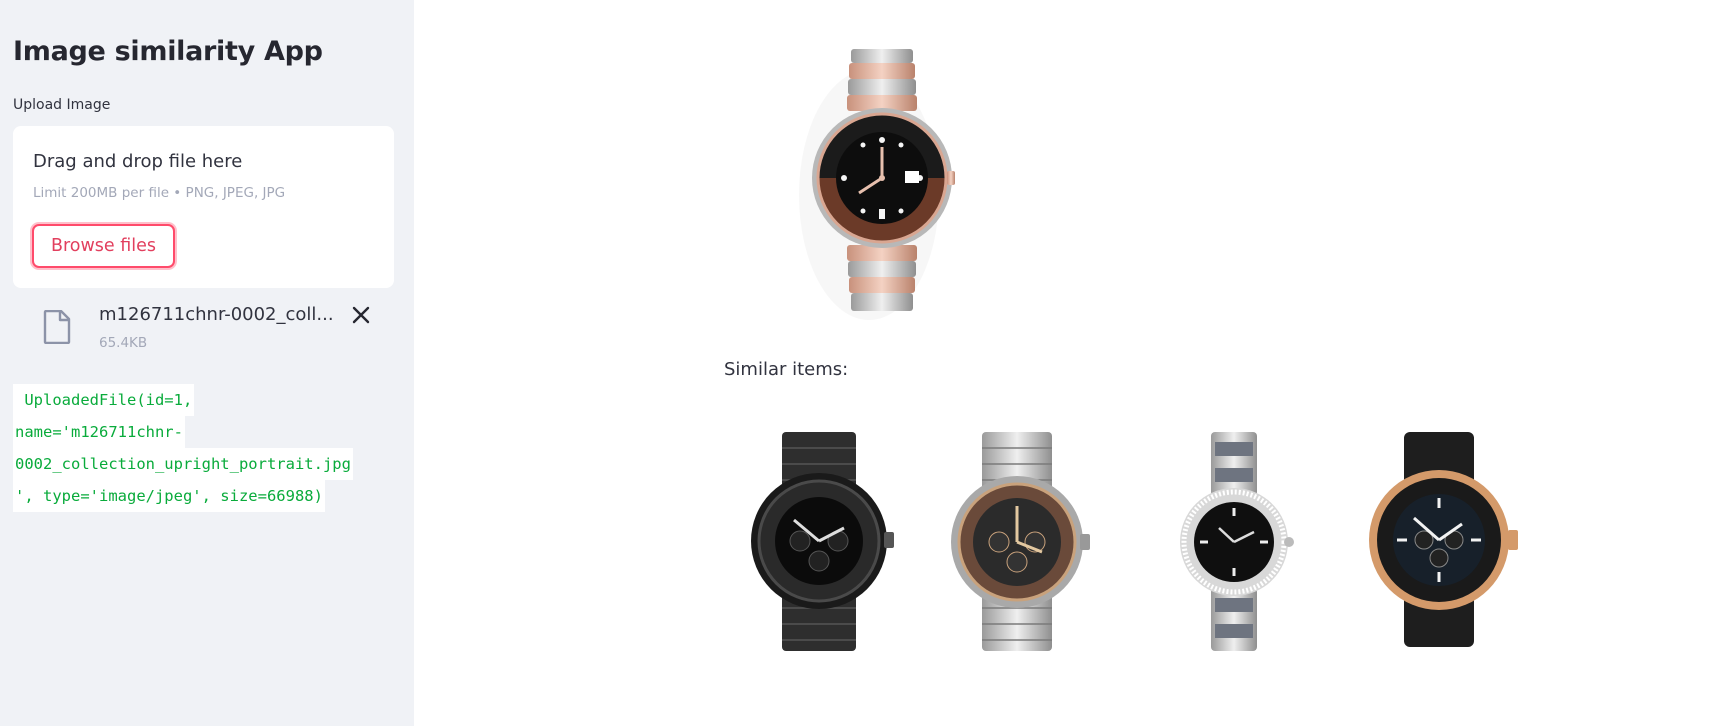 The image size is (1718, 726). What do you see at coordinates (104, 400) in the screenshot?
I see `code-line: UploadedFile(id=1,` at bounding box center [104, 400].